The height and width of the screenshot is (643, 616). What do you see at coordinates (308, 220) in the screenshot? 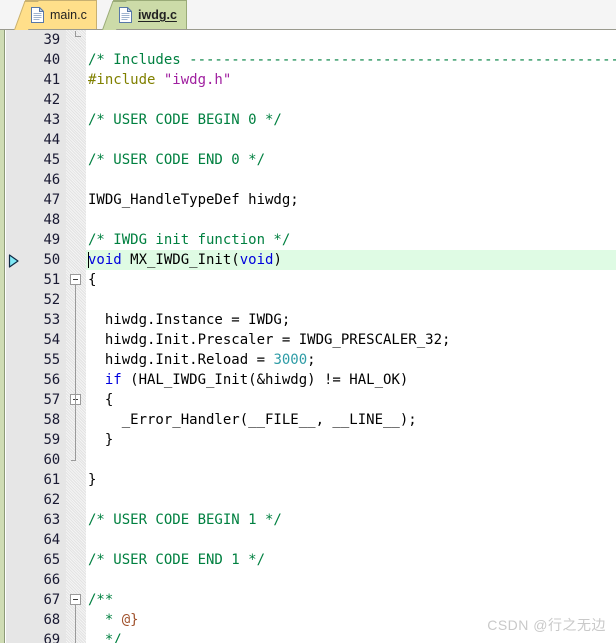
I see `editor-line: 48` at bounding box center [308, 220].